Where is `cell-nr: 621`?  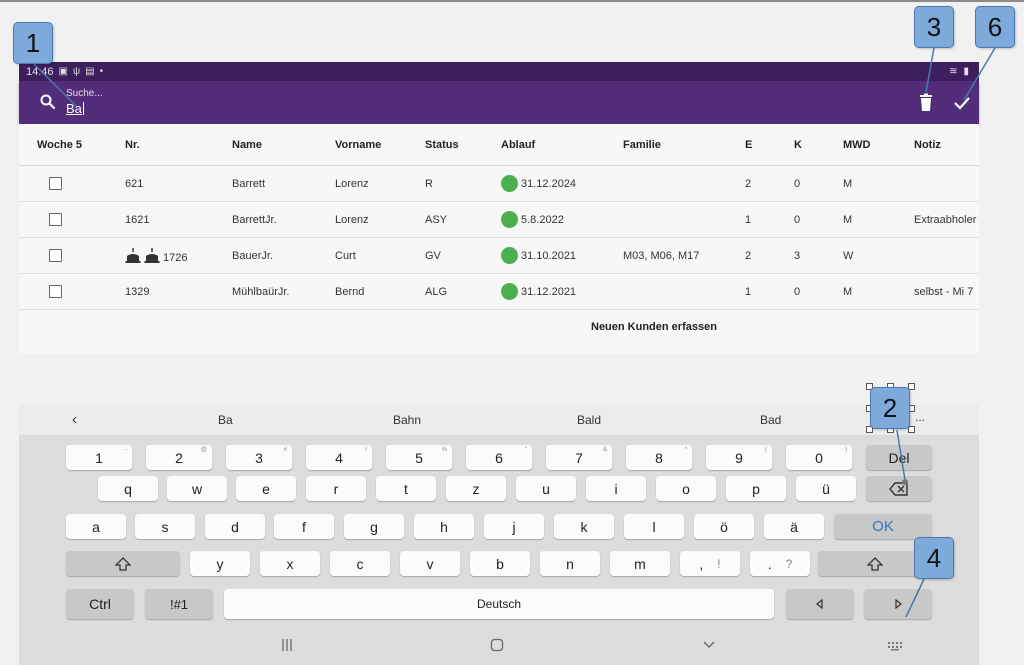
cell-nr: 621 is located at coordinates (134, 184).